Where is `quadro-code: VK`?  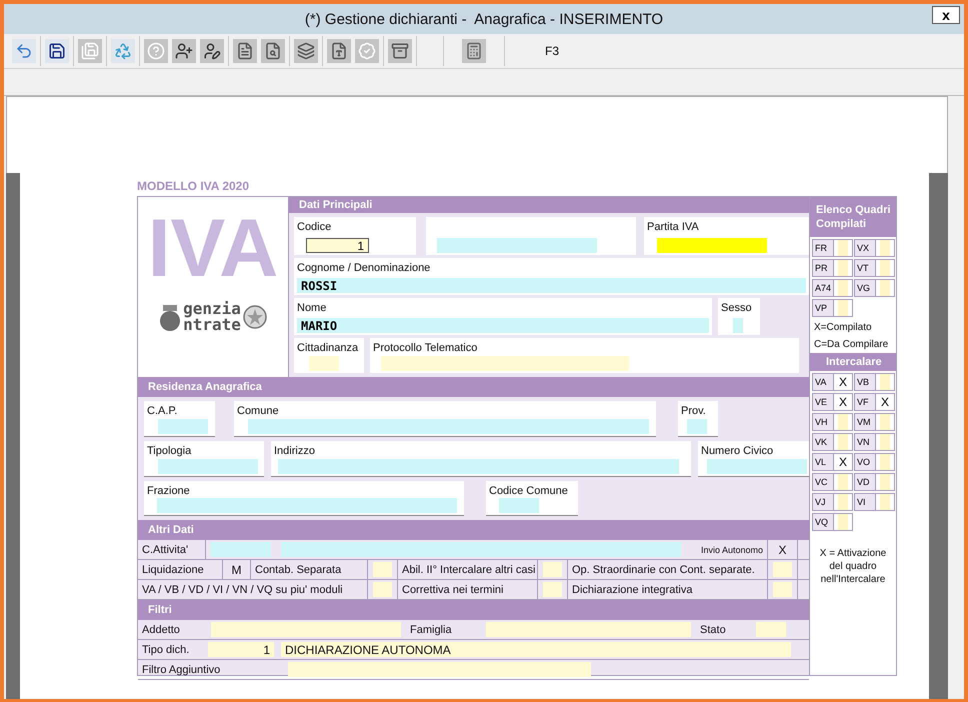
quadro-code: VK is located at coordinates (823, 442).